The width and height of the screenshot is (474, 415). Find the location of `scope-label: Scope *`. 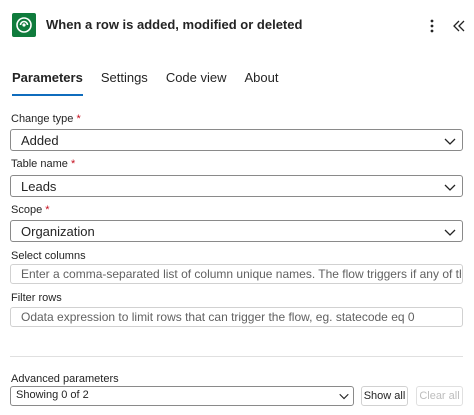

scope-label: Scope * is located at coordinates (30, 210).